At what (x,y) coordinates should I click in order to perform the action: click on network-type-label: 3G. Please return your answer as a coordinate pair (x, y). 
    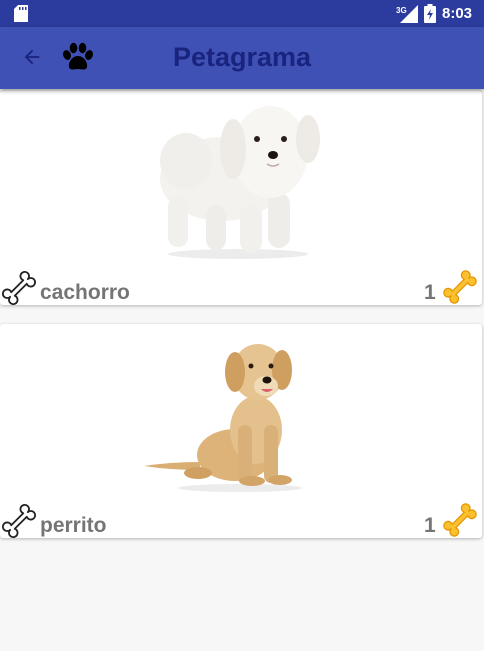
    Looking at the image, I should click on (401, 10).